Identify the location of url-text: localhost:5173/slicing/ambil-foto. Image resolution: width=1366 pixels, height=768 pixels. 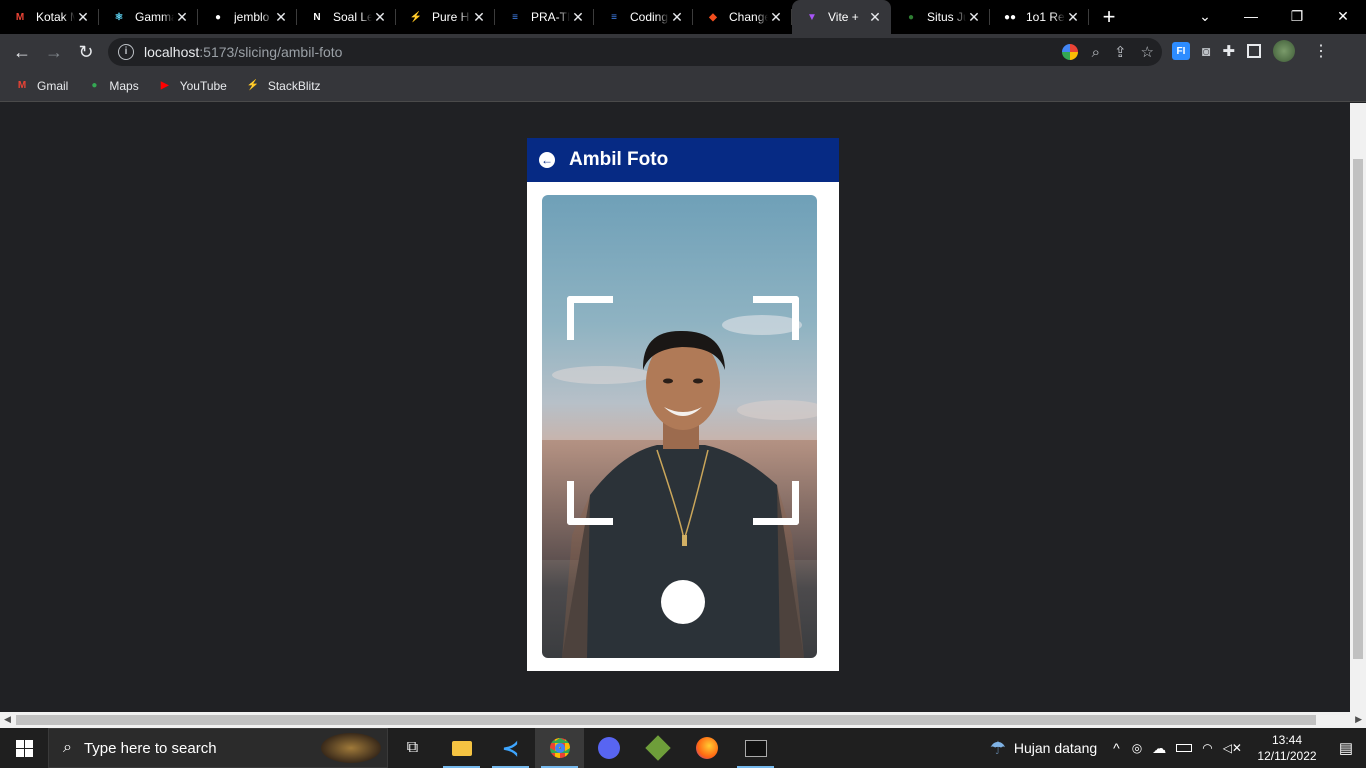
(243, 52).